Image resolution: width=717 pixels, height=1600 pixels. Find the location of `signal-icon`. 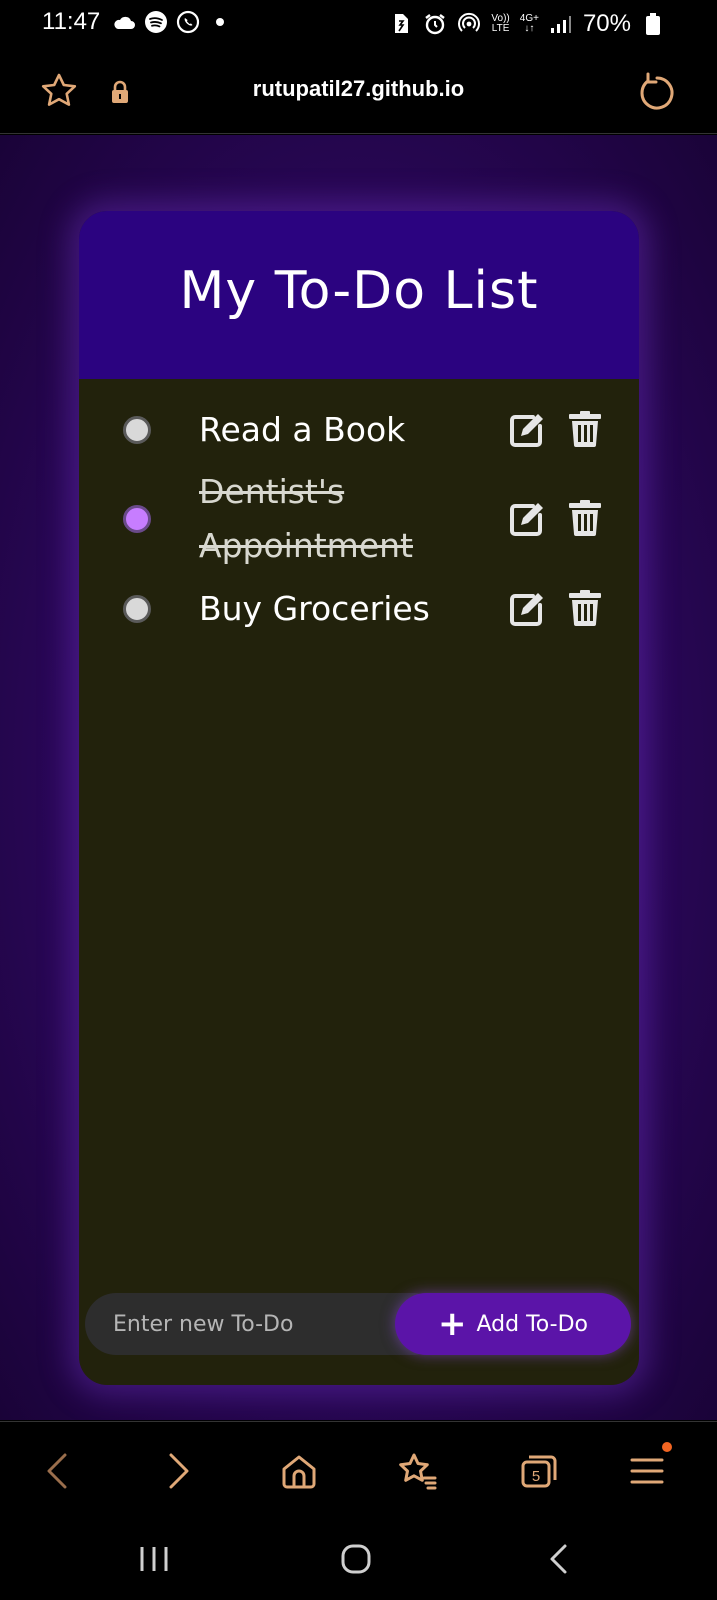

signal-icon is located at coordinates (561, 24).